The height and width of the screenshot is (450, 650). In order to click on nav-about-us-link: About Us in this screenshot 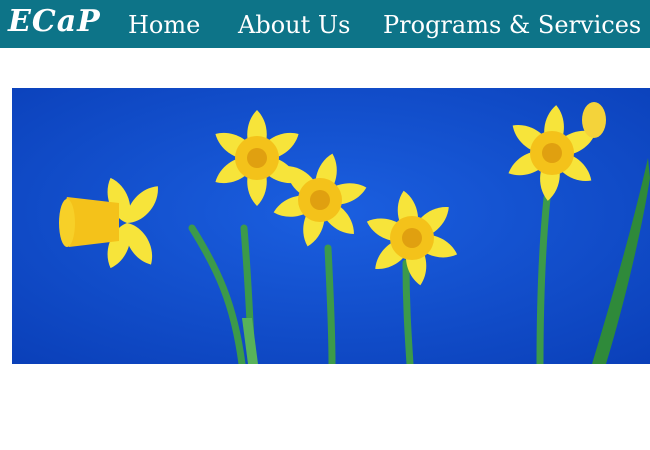, I will do `click(294, 25)`.